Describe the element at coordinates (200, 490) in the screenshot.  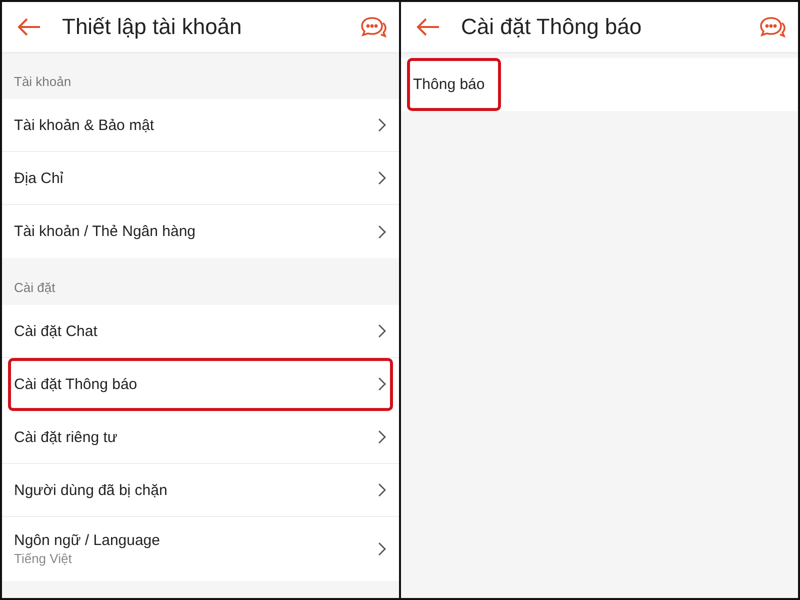
I see `settings-item: Người dùng đã bị chặn` at that location.